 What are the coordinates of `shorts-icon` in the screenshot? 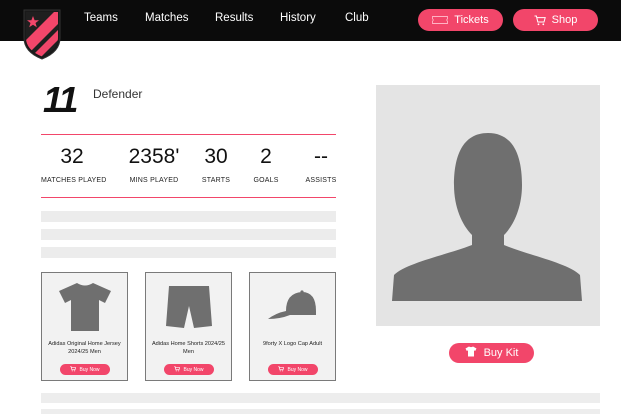 It's located at (188, 307).